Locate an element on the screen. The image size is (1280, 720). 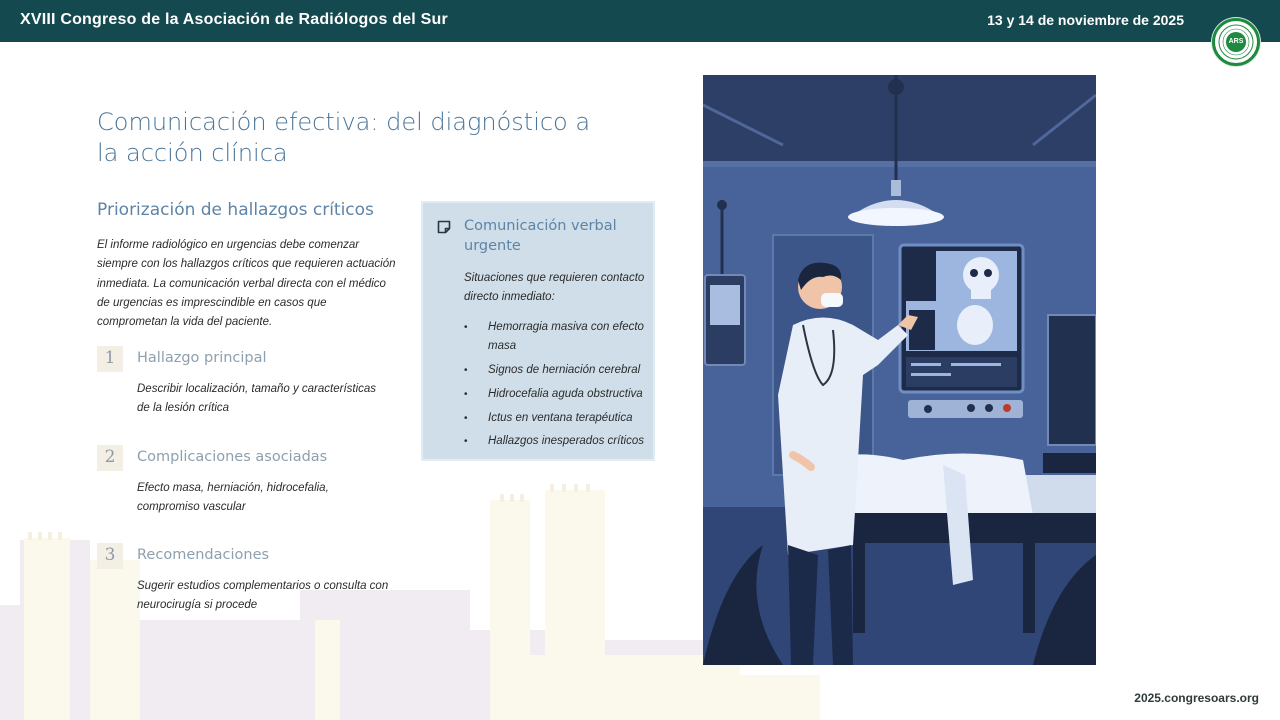
section-title: Priorización de hallazgos críticos is located at coordinates (235, 210).